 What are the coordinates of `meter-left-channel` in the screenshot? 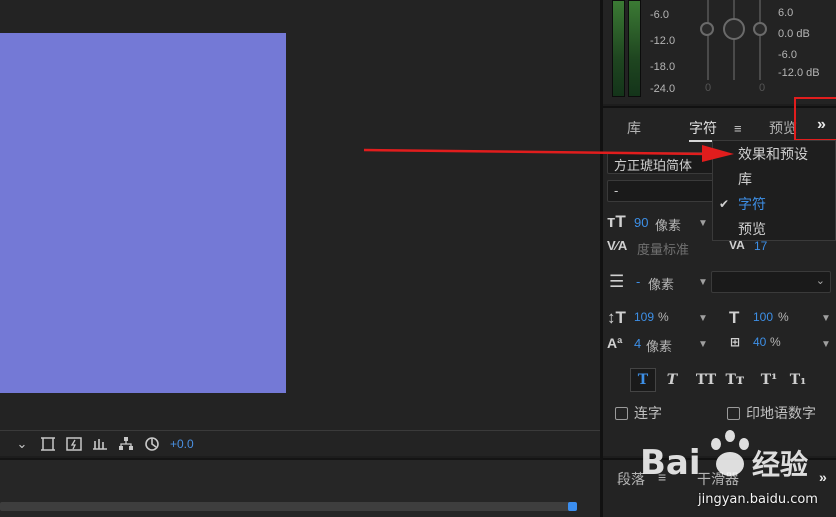 It's located at (618, 48).